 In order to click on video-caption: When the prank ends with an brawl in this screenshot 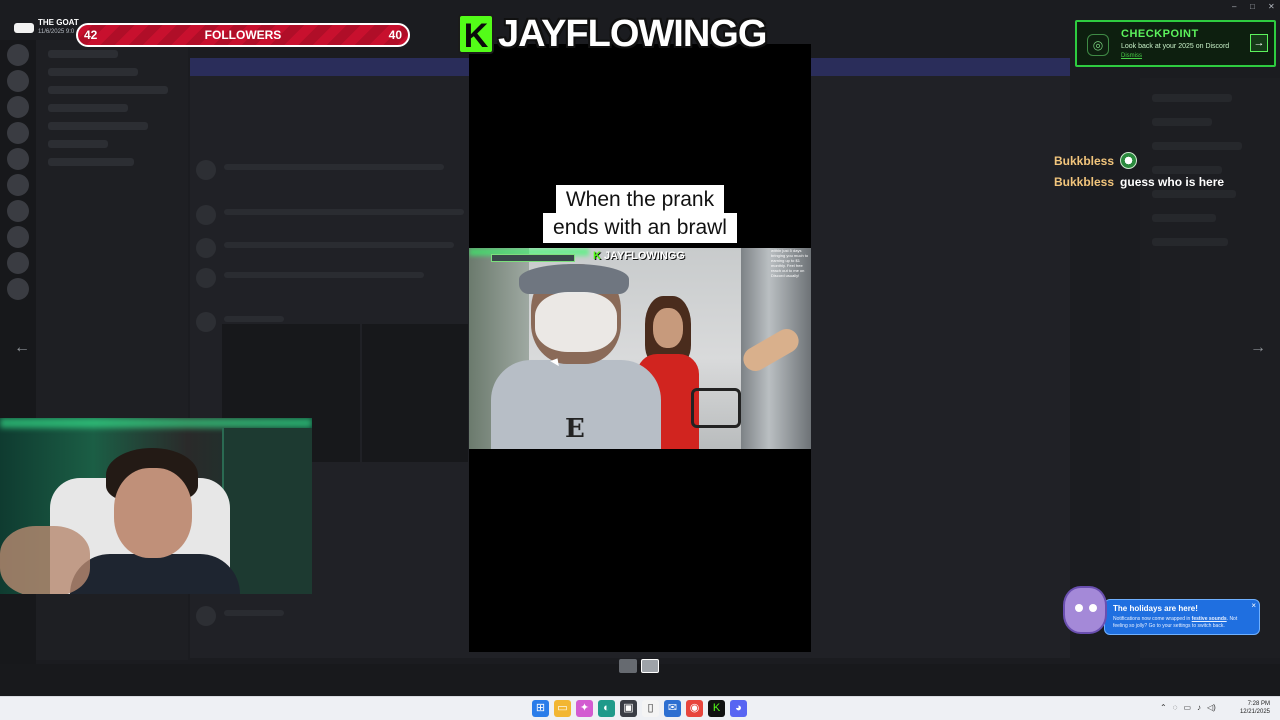, I will do `click(640, 214)`.